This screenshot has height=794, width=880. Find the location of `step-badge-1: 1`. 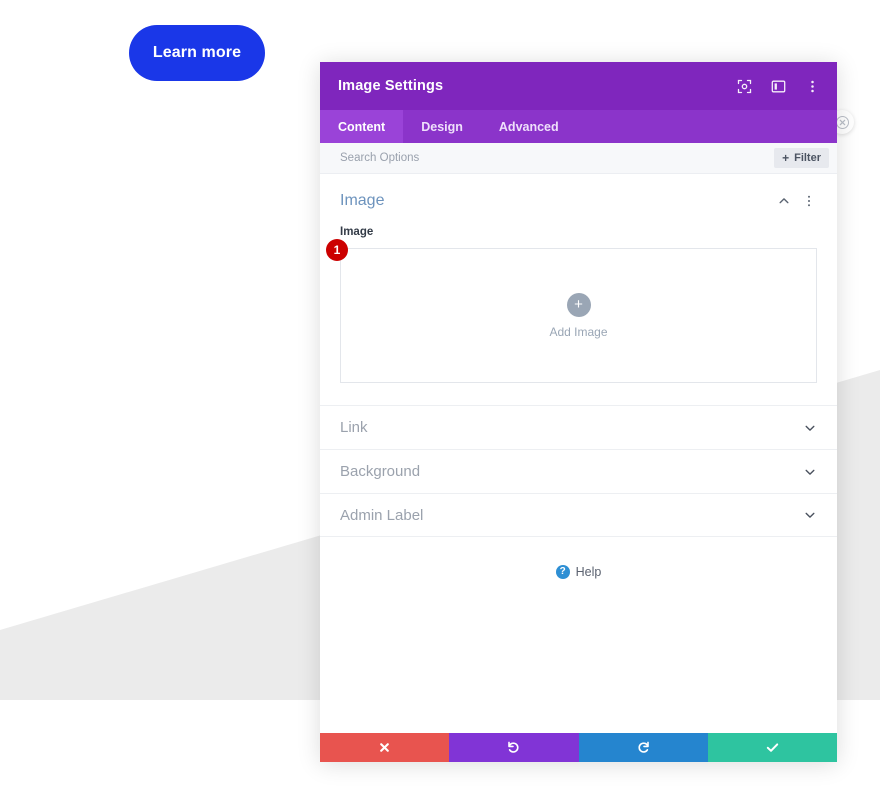

step-badge-1: 1 is located at coordinates (337, 250).